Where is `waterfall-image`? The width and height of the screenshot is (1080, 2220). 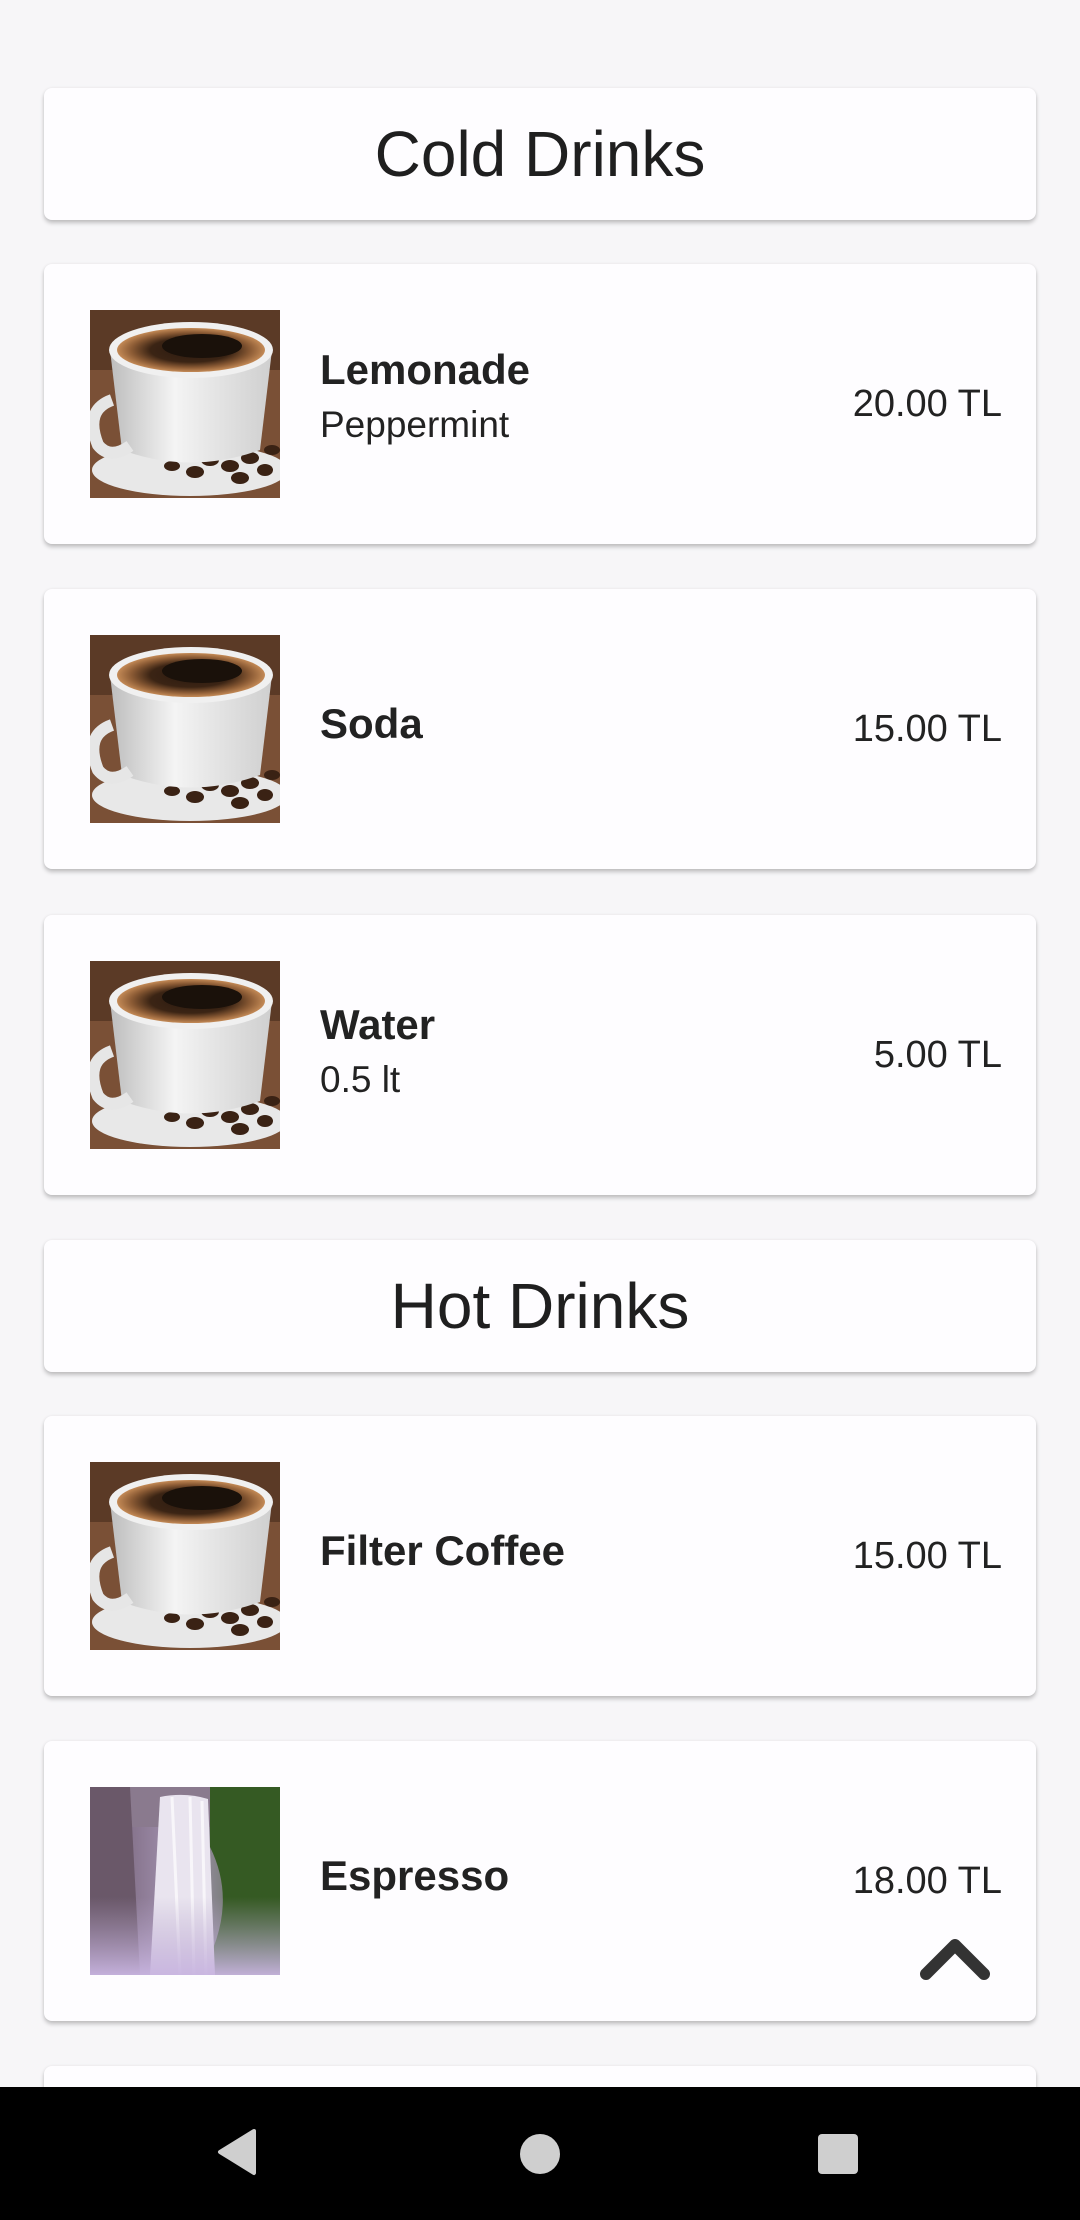
waterfall-image is located at coordinates (185, 1881).